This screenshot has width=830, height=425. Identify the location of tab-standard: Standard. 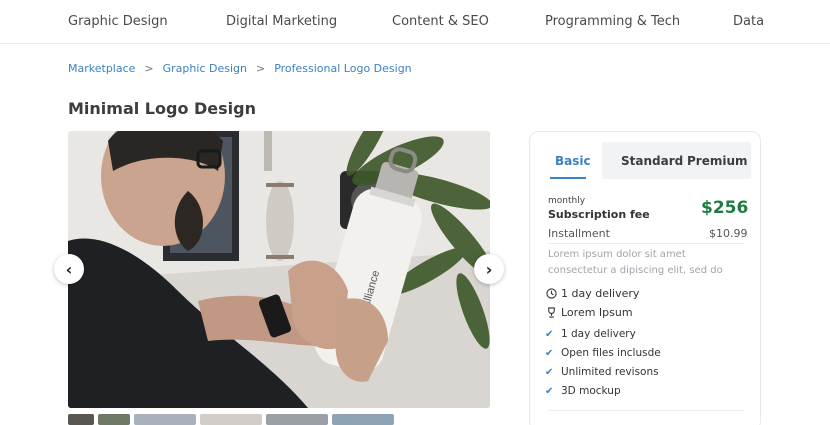
(652, 161).